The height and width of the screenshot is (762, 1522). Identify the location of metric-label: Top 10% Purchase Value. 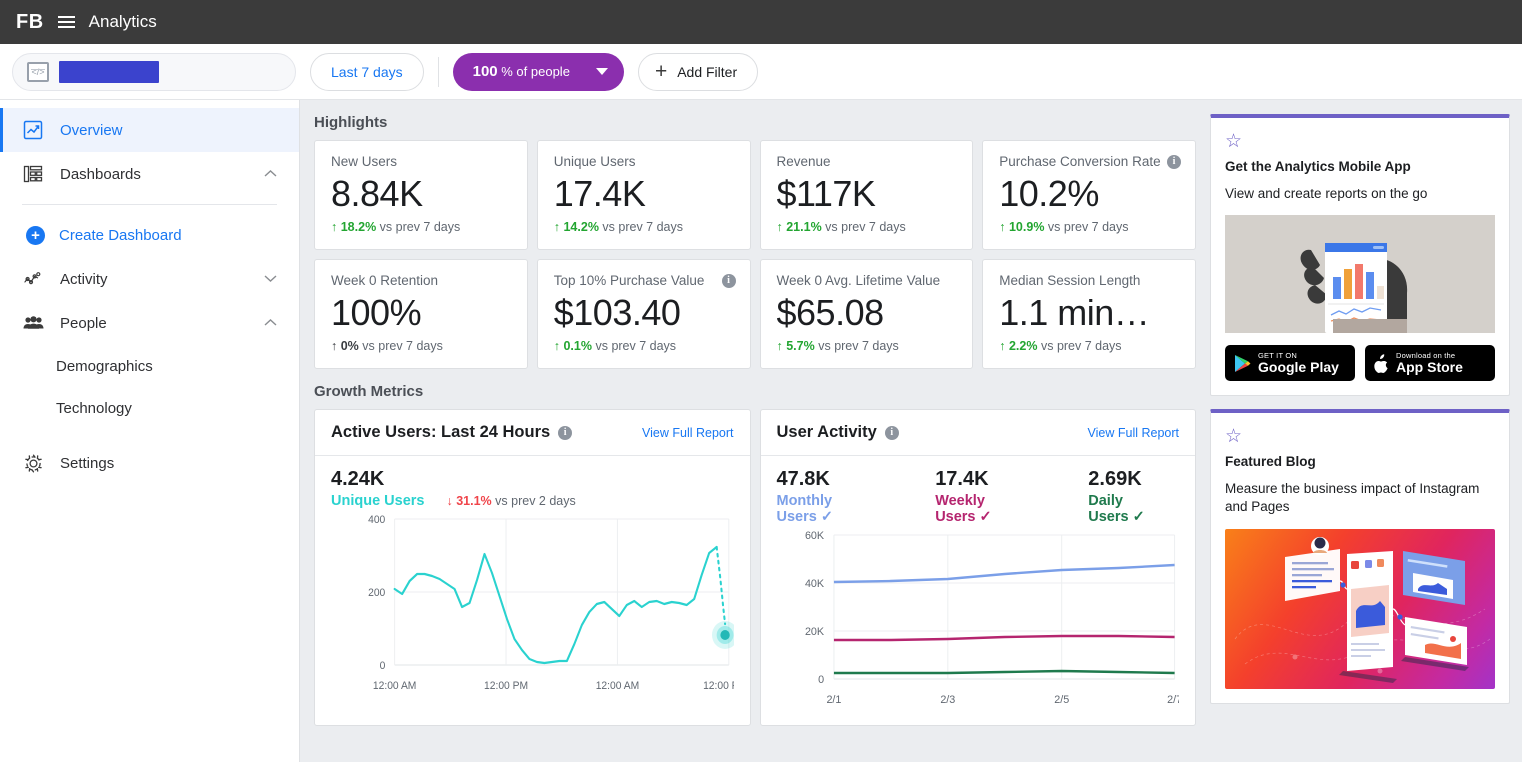
(629, 280).